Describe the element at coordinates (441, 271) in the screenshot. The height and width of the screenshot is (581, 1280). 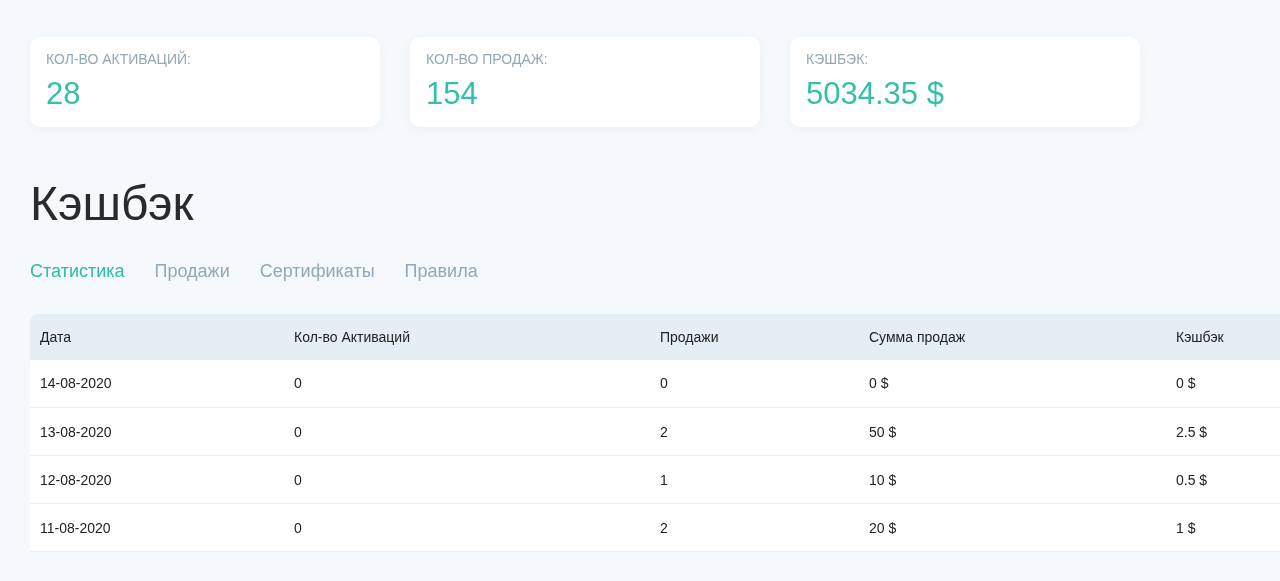
I see `tab: Правила` at that location.